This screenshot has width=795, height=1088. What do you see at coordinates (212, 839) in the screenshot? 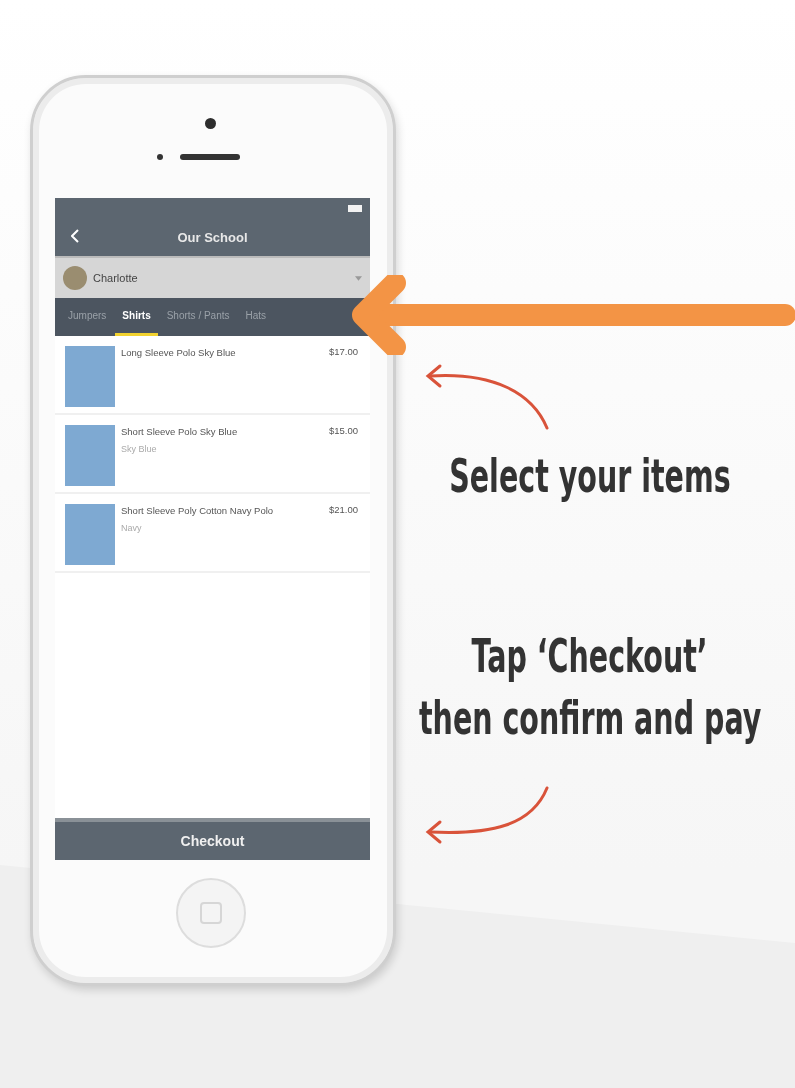
I see `checkout-button: Checkout` at bounding box center [212, 839].